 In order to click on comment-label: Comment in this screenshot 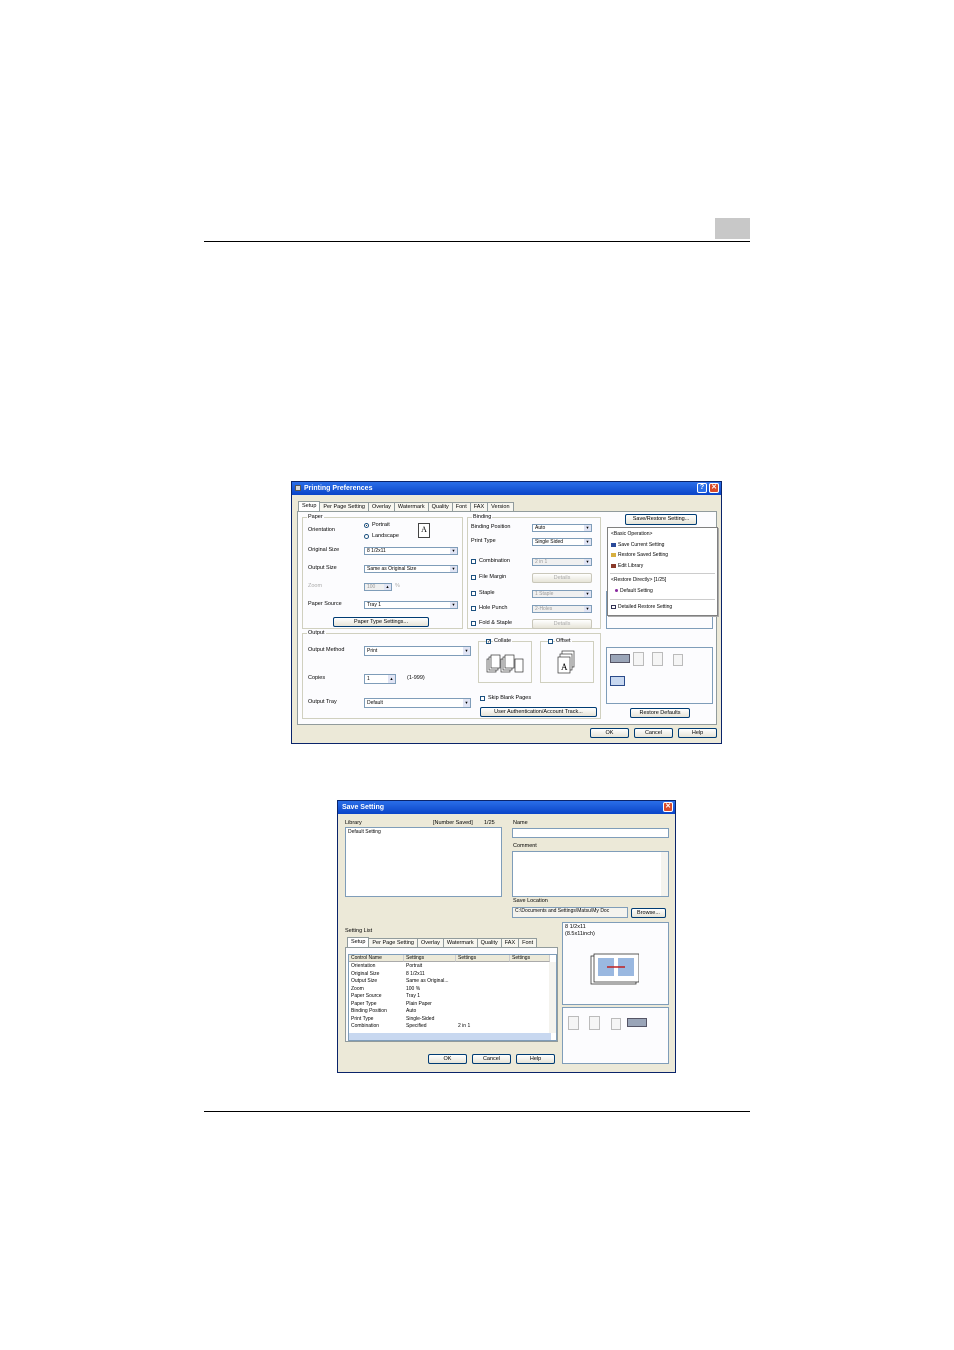, I will do `click(525, 846)`.